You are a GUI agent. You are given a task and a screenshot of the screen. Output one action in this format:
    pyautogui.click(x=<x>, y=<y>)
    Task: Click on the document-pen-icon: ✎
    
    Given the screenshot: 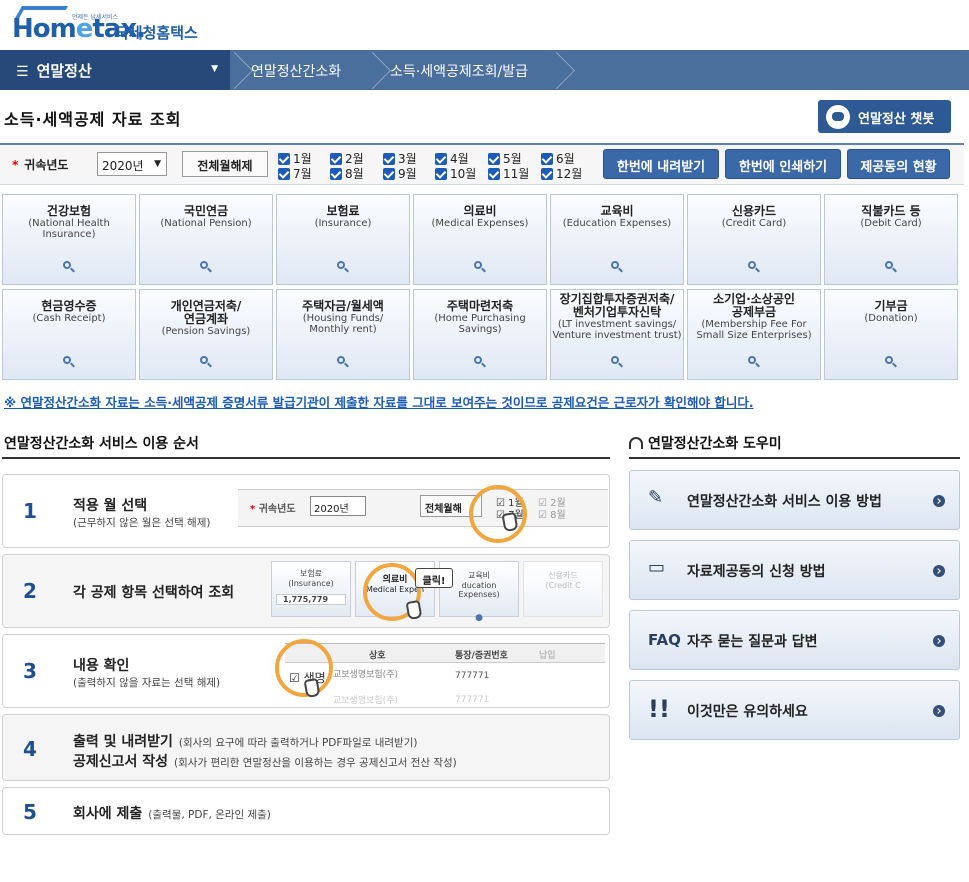 What is the action you would take?
    pyautogui.click(x=656, y=497)
    